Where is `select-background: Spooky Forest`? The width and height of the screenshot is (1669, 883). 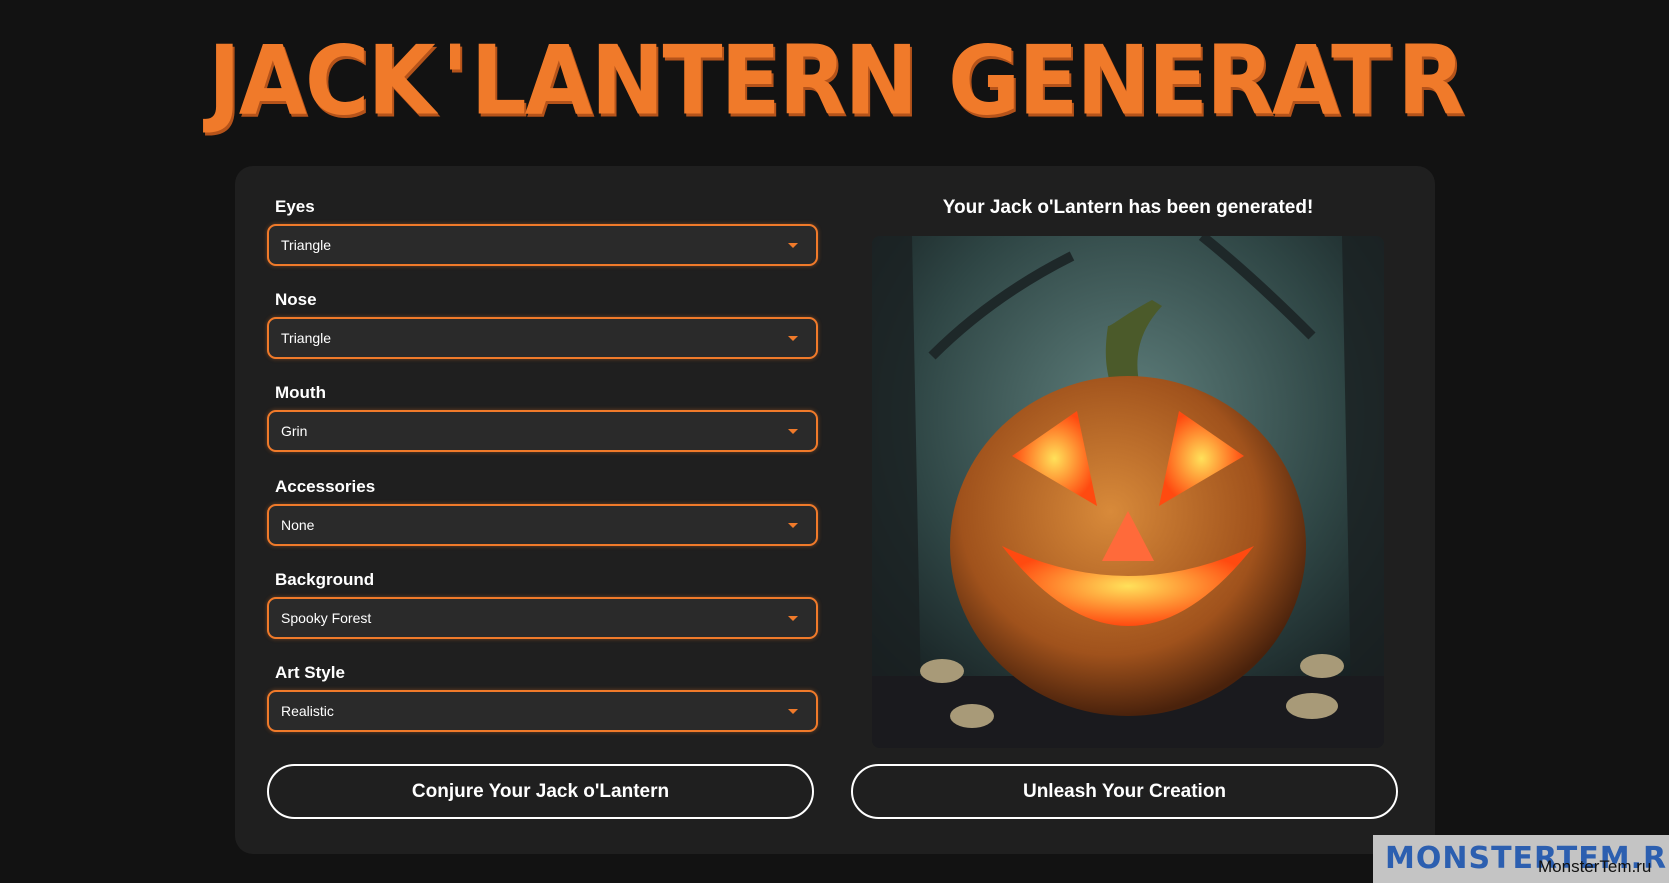
select-background: Spooky Forest is located at coordinates (542, 617).